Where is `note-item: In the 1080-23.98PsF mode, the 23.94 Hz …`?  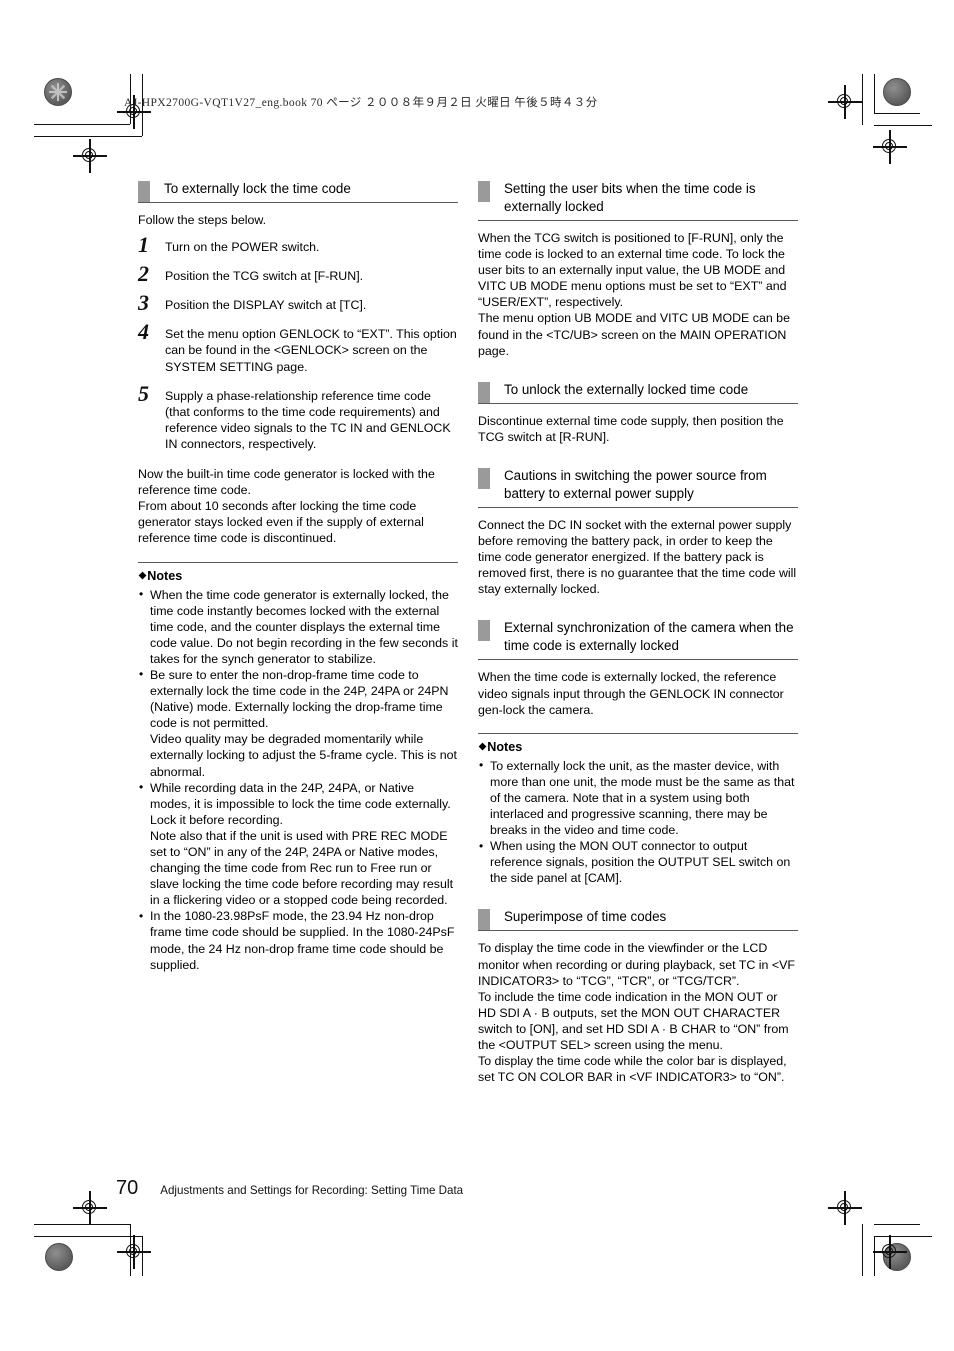
note-item: In the 1080-23.98PsF mode, the 23.94 Hz … is located at coordinates (298, 940).